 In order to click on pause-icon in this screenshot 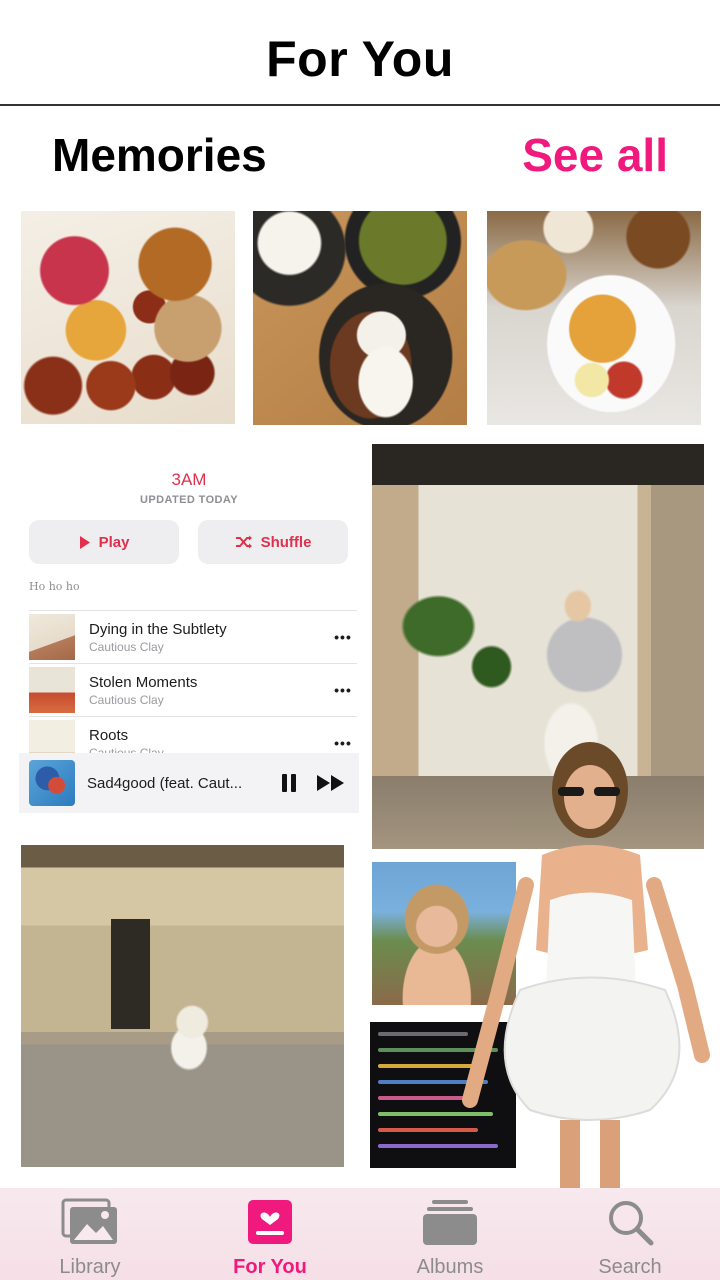, I will do `click(289, 783)`.